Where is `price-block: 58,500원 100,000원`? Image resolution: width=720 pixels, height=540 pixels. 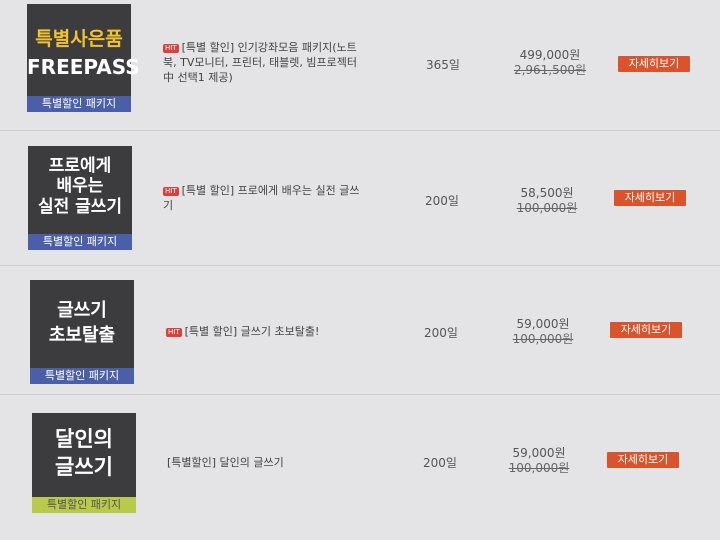
price-block: 58,500원 100,000원 is located at coordinates (547, 201).